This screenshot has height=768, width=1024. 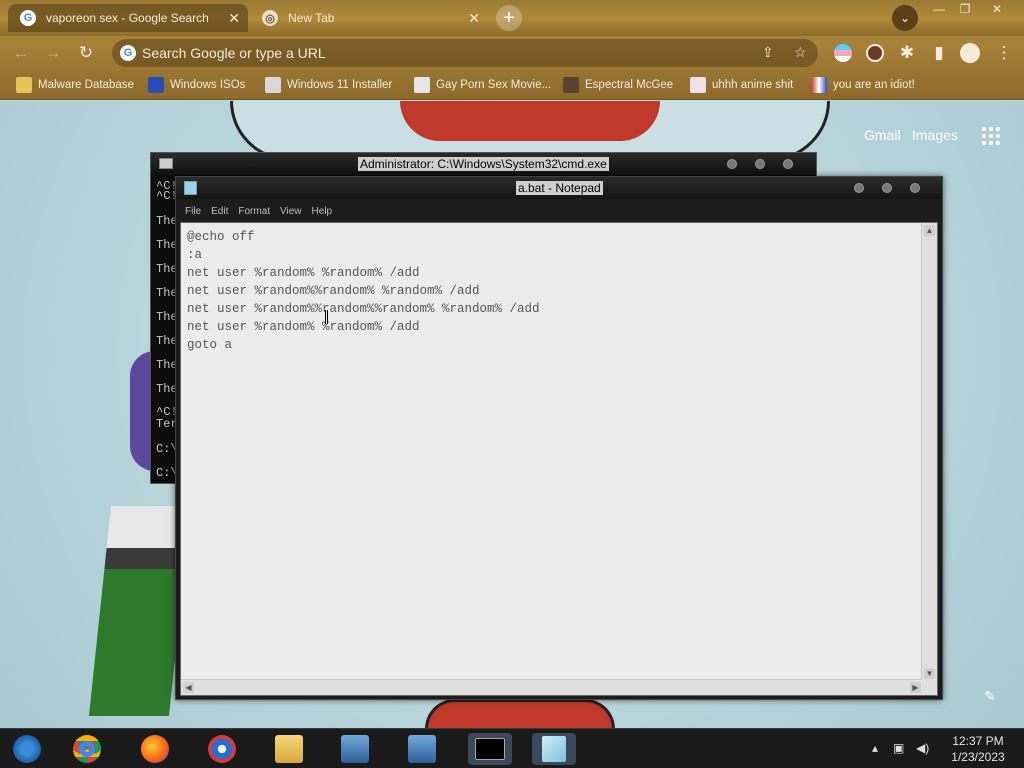 I want to click on notepad-titlebar: a.bat - Notepad, so click(x=559, y=188).